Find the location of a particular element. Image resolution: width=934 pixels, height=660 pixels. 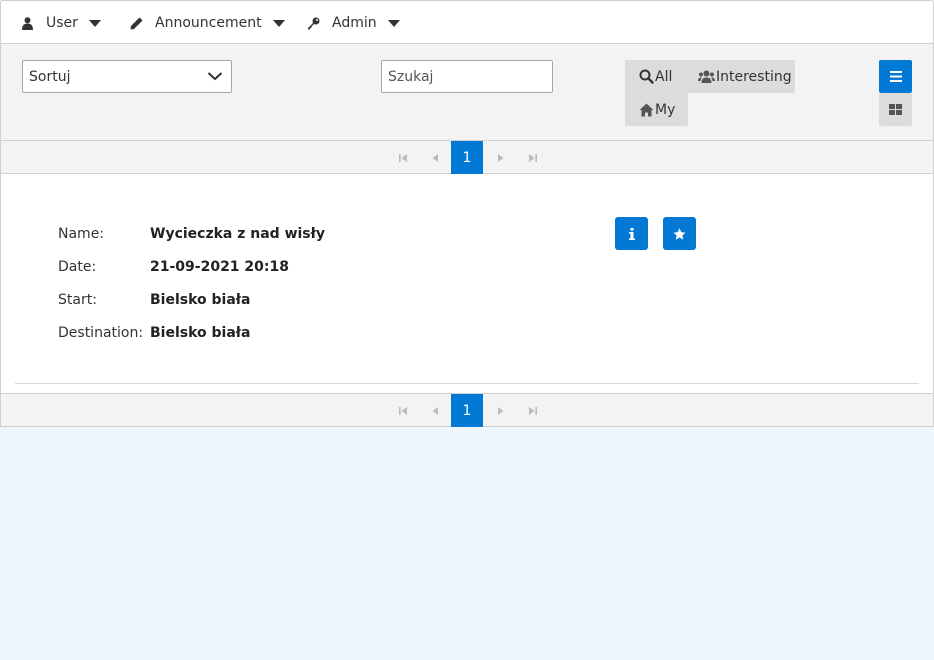

paginator-bottom: 1 is located at coordinates (467, 410).